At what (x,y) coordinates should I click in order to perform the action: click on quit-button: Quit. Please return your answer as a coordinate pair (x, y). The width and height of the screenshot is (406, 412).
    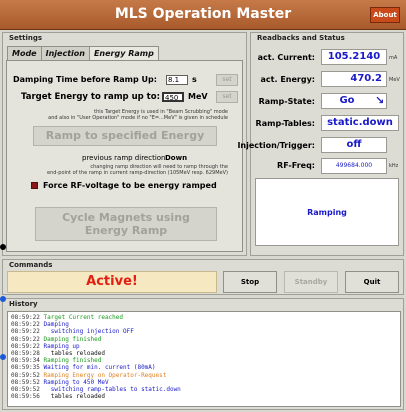
    Looking at the image, I should click on (372, 282).